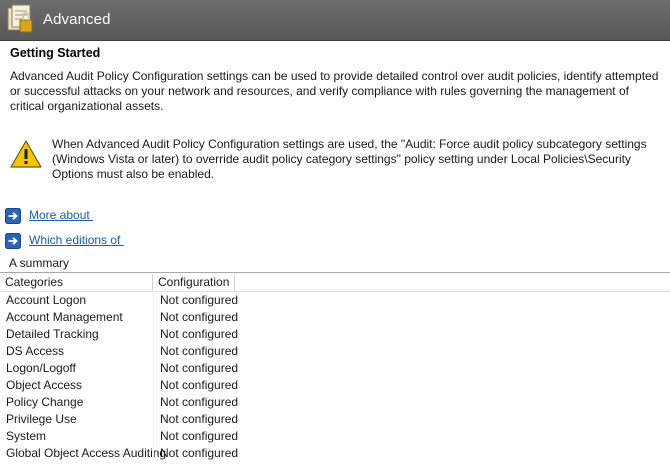 Image resolution: width=670 pixels, height=476 pixels. What do you see at coordinates (335, 317) in the screenshot?
I see `table-row: Account Management Not configured` at bounding box center [335, 317].